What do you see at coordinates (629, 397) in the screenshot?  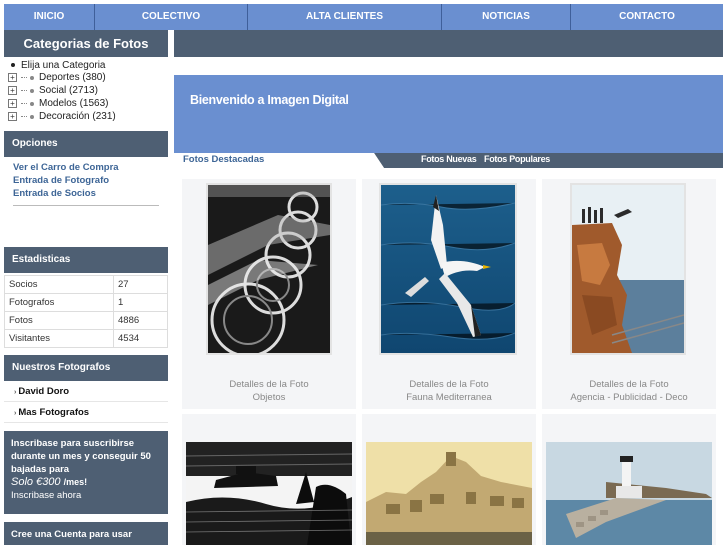 I see `photo-category: Agencia - Publicidad - Deco` at bounding box center [629, 397].